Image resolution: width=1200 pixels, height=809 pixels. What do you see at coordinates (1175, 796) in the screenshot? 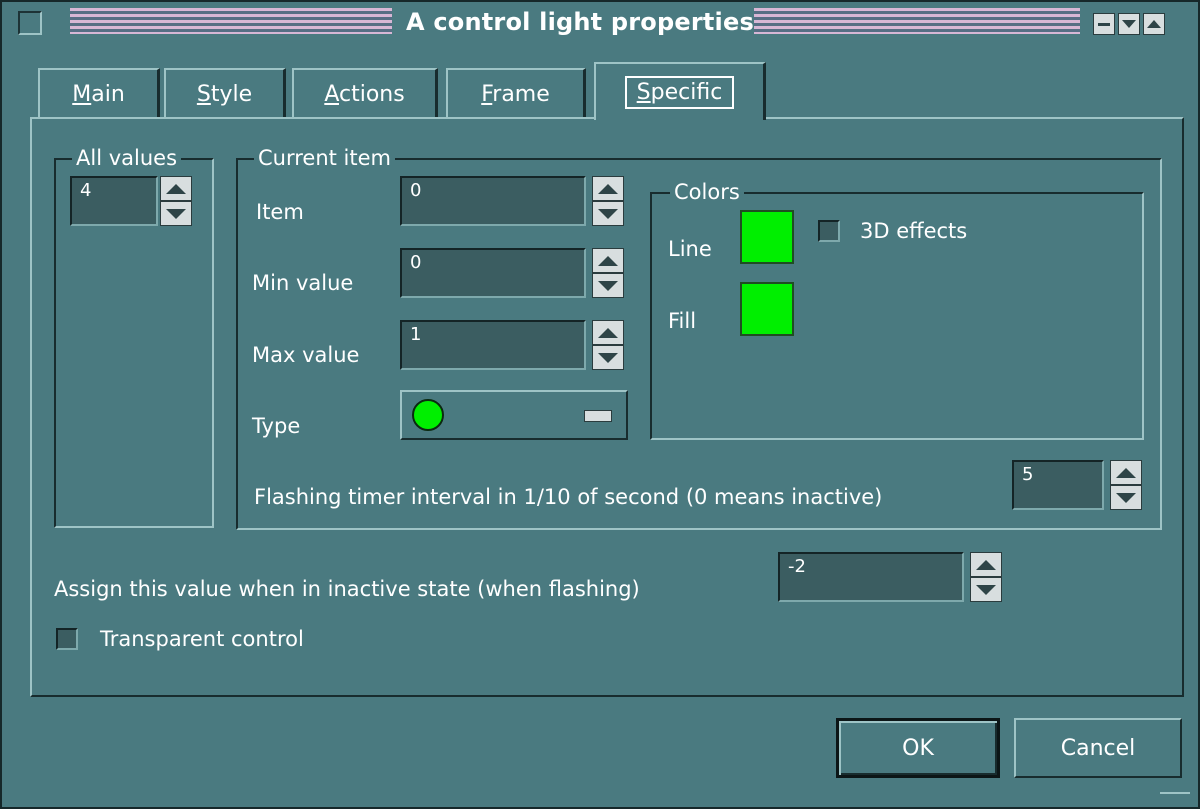
I see `resize-grip-icon` at bounding box center [1175, 796].